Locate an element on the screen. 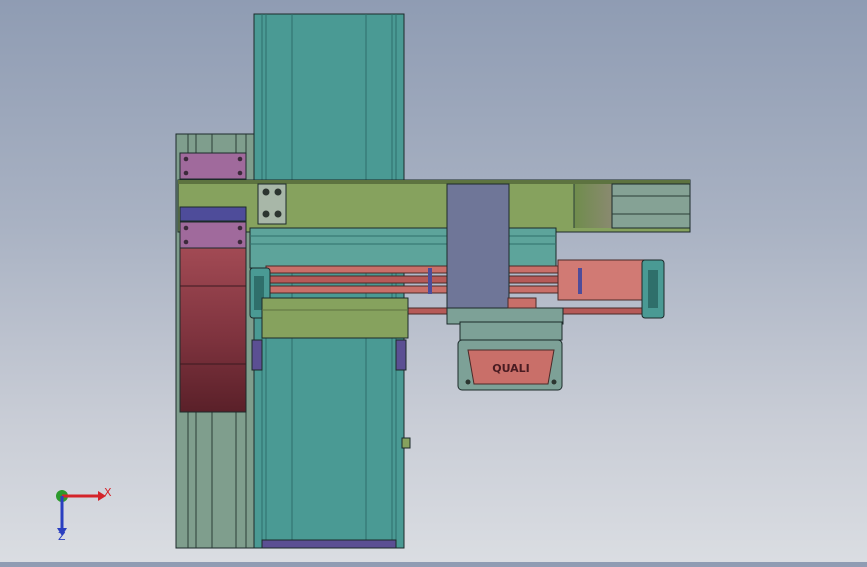 This screenshot has width=867, height=567. part-marking: QUALI is located at coordinates (511, 368).